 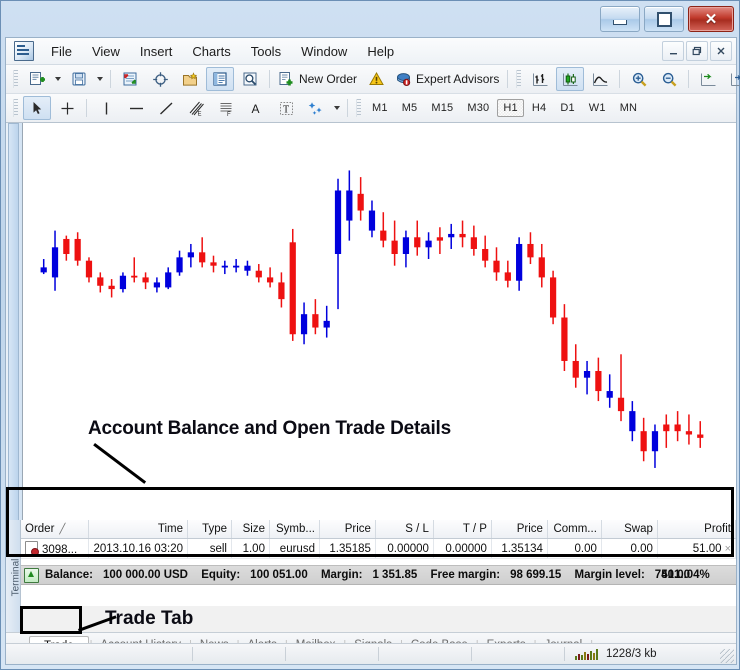 I want to click on new-order-button: New Order, so click(x=317, y=79).